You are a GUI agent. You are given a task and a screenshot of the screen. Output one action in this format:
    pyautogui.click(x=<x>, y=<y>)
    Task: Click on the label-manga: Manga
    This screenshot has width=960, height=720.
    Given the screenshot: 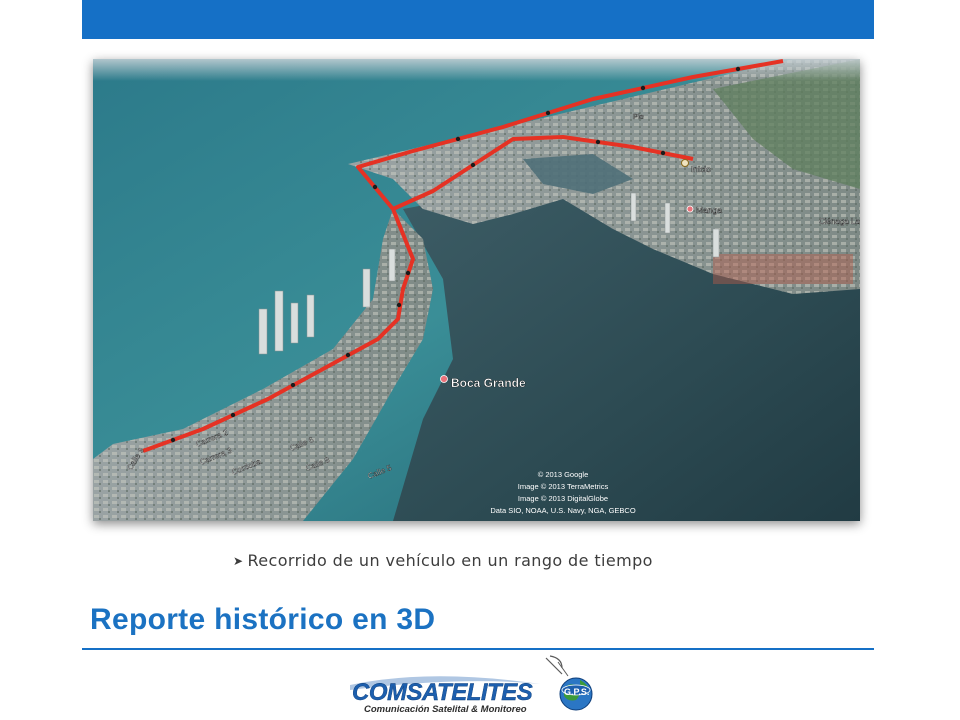 What is the action you would take?
    pyautogui.click(x=709, y=210)
    